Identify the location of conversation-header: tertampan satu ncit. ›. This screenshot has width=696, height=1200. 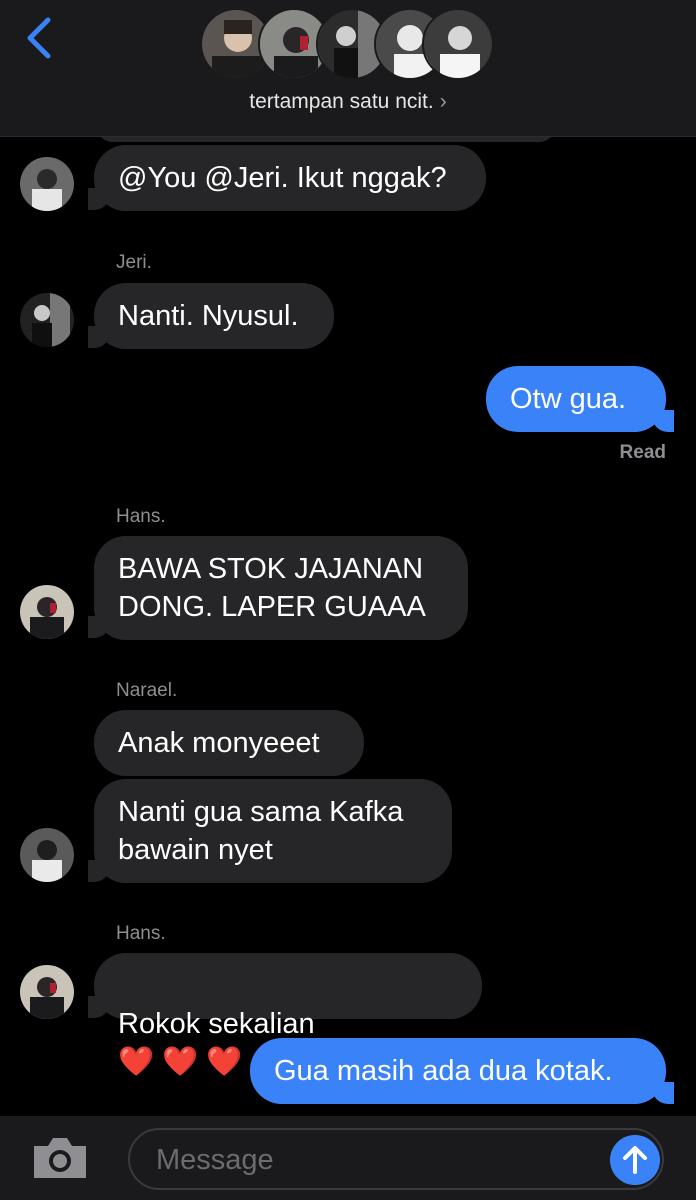
(348, 68).